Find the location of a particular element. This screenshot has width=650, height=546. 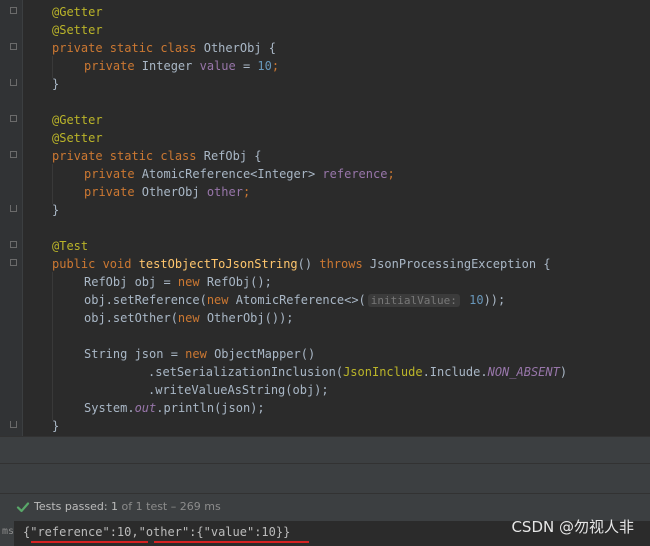

test-status-text: Tests passed: 1 of 1 test – 269 ms is located at coordinates (127, 507).